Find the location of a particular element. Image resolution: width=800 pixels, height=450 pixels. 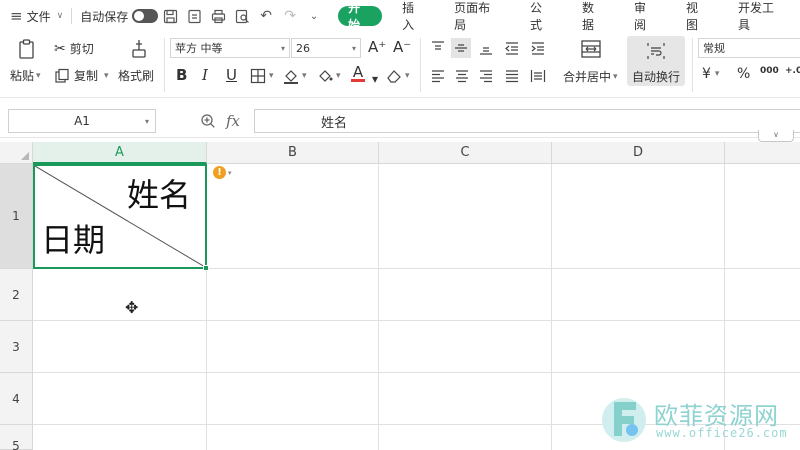

autosave-toggle is located at coordinates (145, 16).